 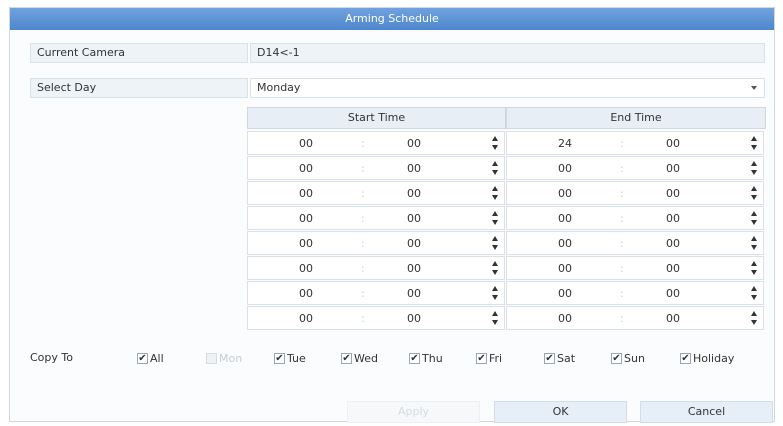 I want to click on copy-to-checkbox-holiday: ✔ Holiday, so click(x=707, y=358).